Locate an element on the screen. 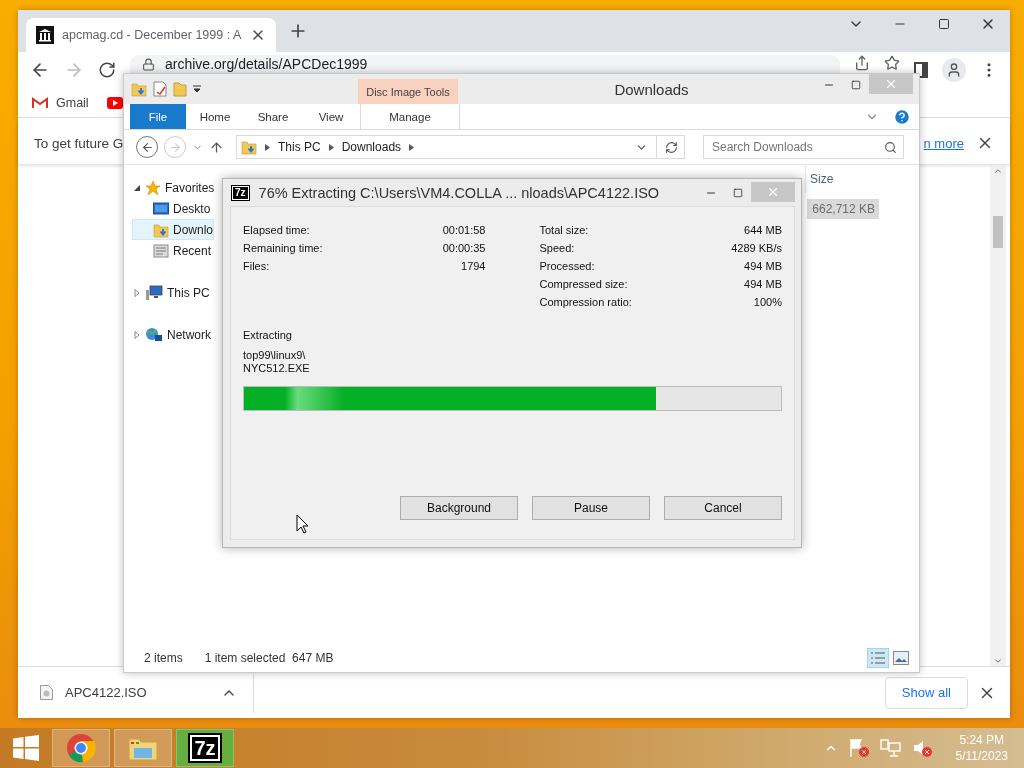  nav-item: Recent is located at coordinates (172, 250).